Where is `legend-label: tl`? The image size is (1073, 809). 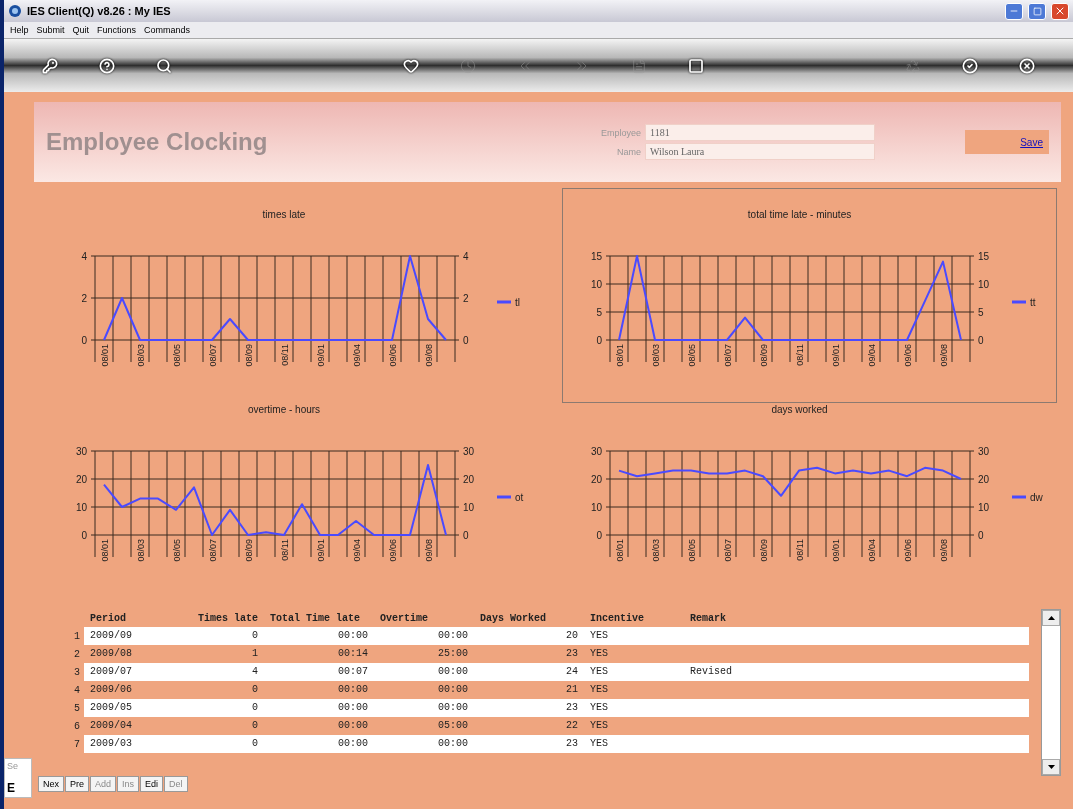
legend-label: tl is located at coordinates (517, 302).